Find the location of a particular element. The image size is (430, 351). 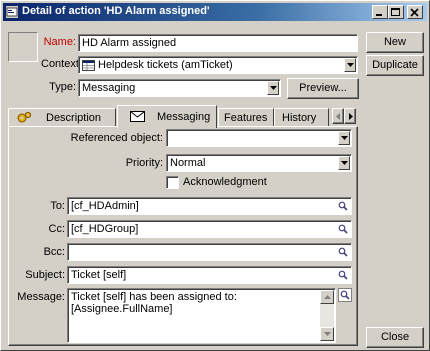

priority-label: Priority: is located at coordinates (144, 163).